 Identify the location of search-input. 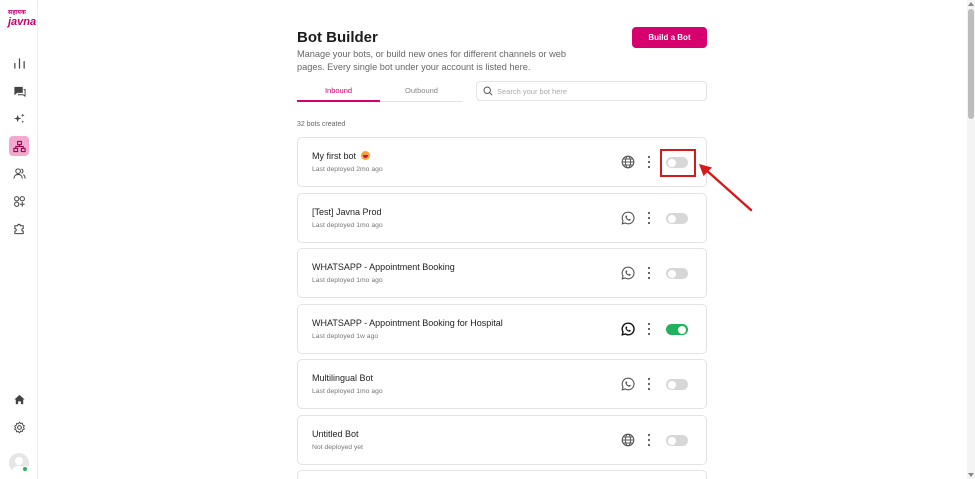
(597, 91).